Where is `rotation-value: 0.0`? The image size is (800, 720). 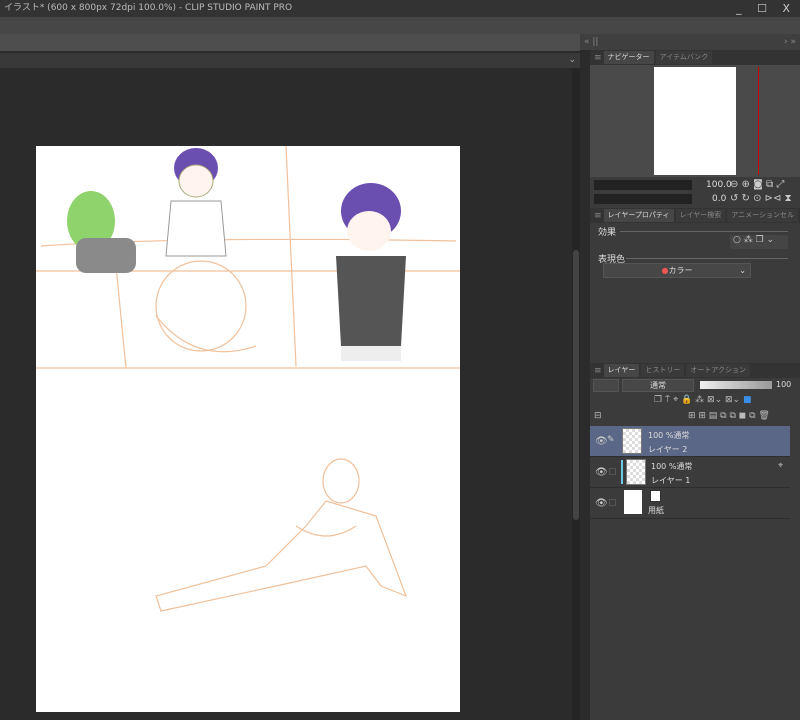
rotation-value: 0.0 is located at coordinates (719, 199).